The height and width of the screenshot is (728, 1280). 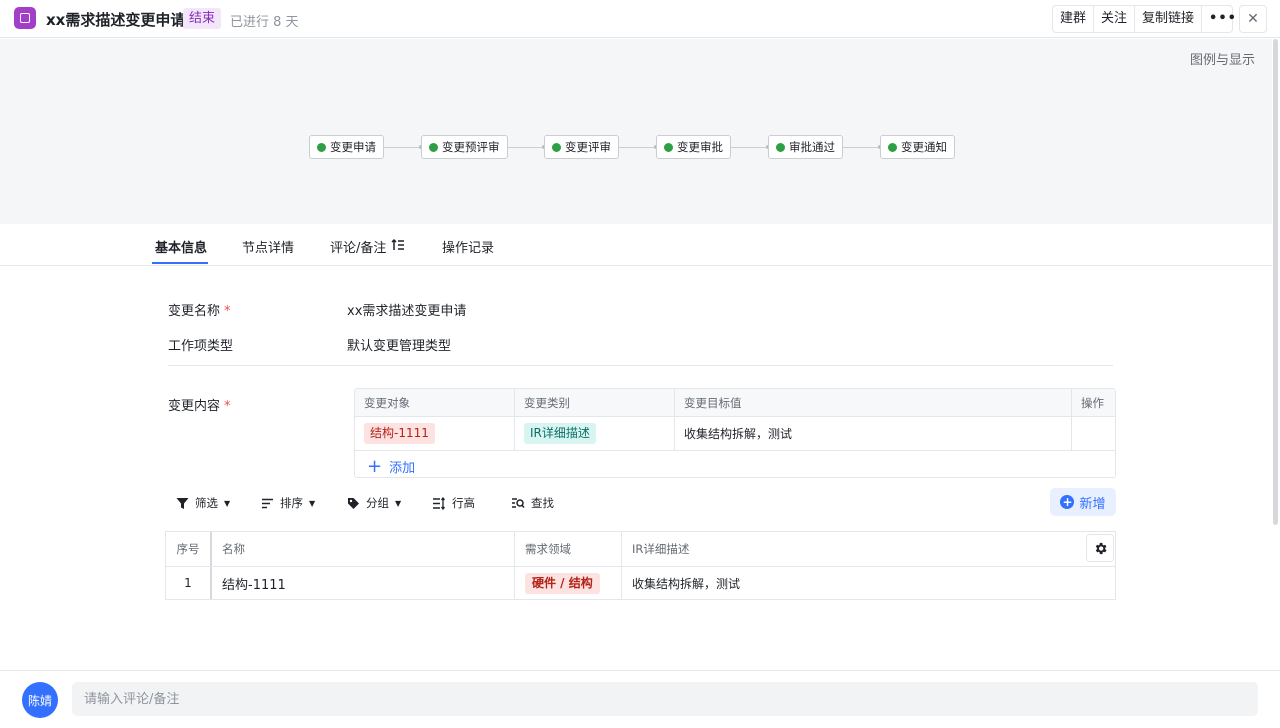 What do you see at coordinates (353, 503) in the screenshot?
I see `tag-icon` at bounding box center [353, 503].